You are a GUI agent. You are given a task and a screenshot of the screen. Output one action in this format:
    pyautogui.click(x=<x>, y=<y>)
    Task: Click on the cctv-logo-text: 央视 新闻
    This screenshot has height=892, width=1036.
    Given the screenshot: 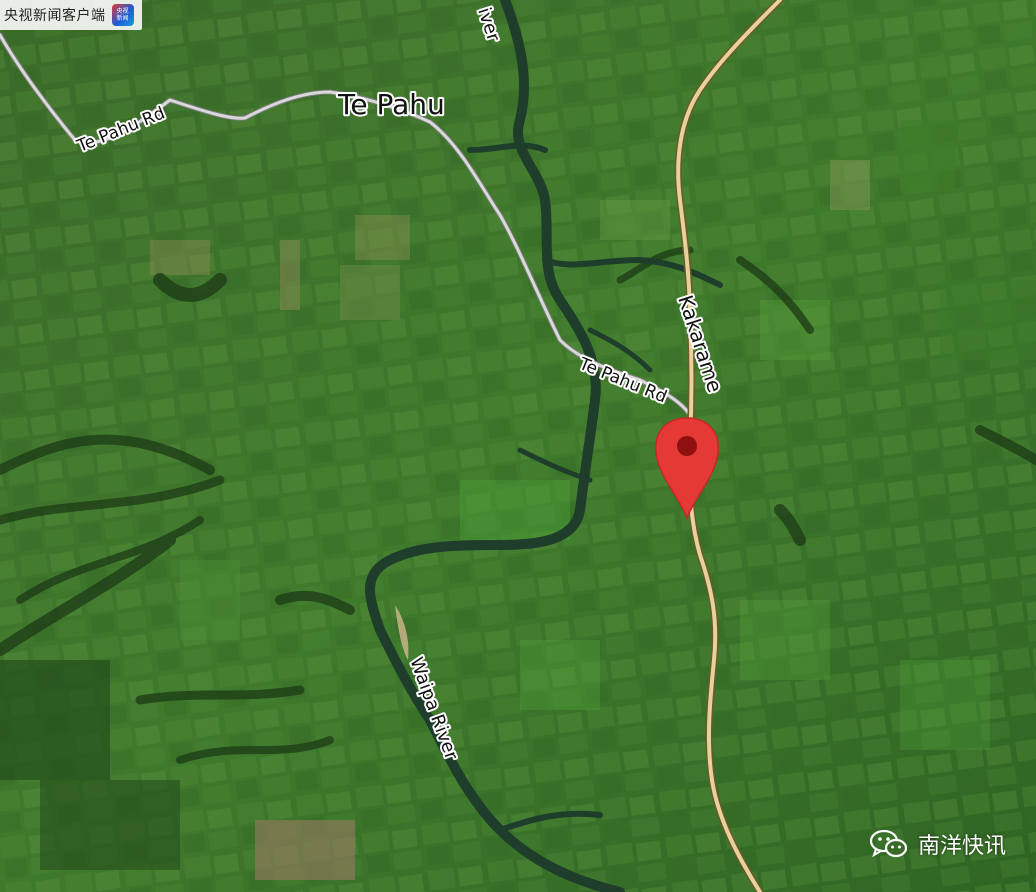 What is the action you would take?
    pyautogui.click(x=122, y=15)
    